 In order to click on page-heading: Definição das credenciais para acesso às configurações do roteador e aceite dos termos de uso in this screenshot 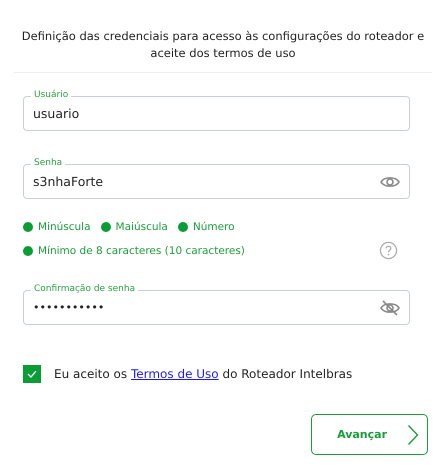, I will do `click(223, 50)`.